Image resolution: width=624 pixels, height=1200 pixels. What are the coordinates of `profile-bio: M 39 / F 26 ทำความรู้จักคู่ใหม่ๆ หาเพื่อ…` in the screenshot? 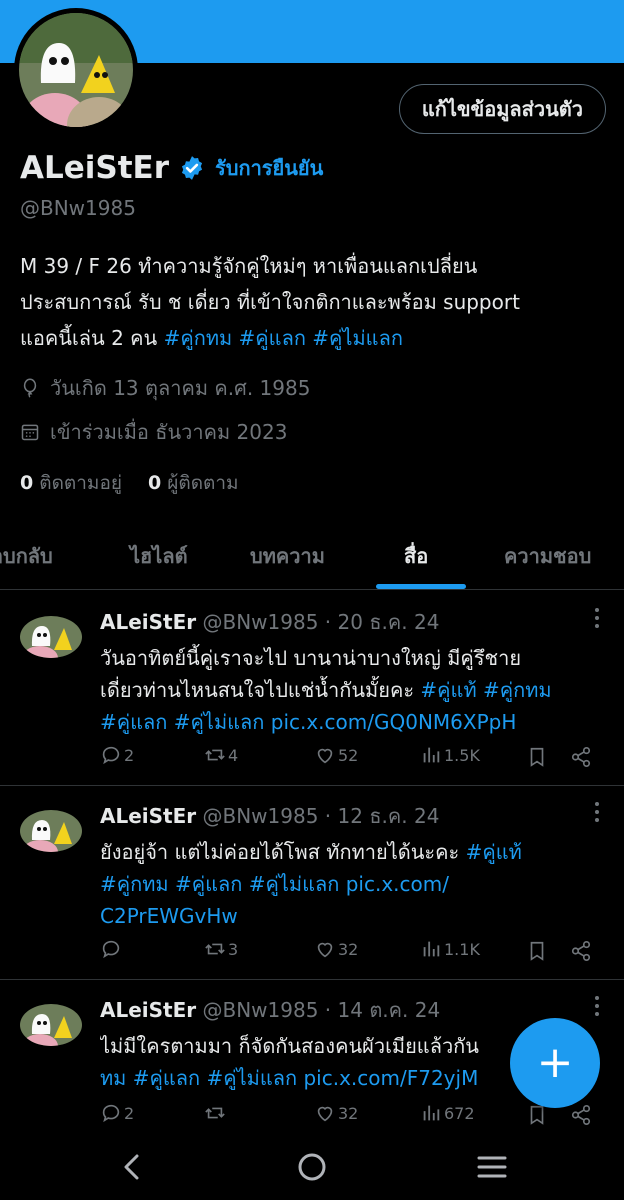 It's located at (315, 302).